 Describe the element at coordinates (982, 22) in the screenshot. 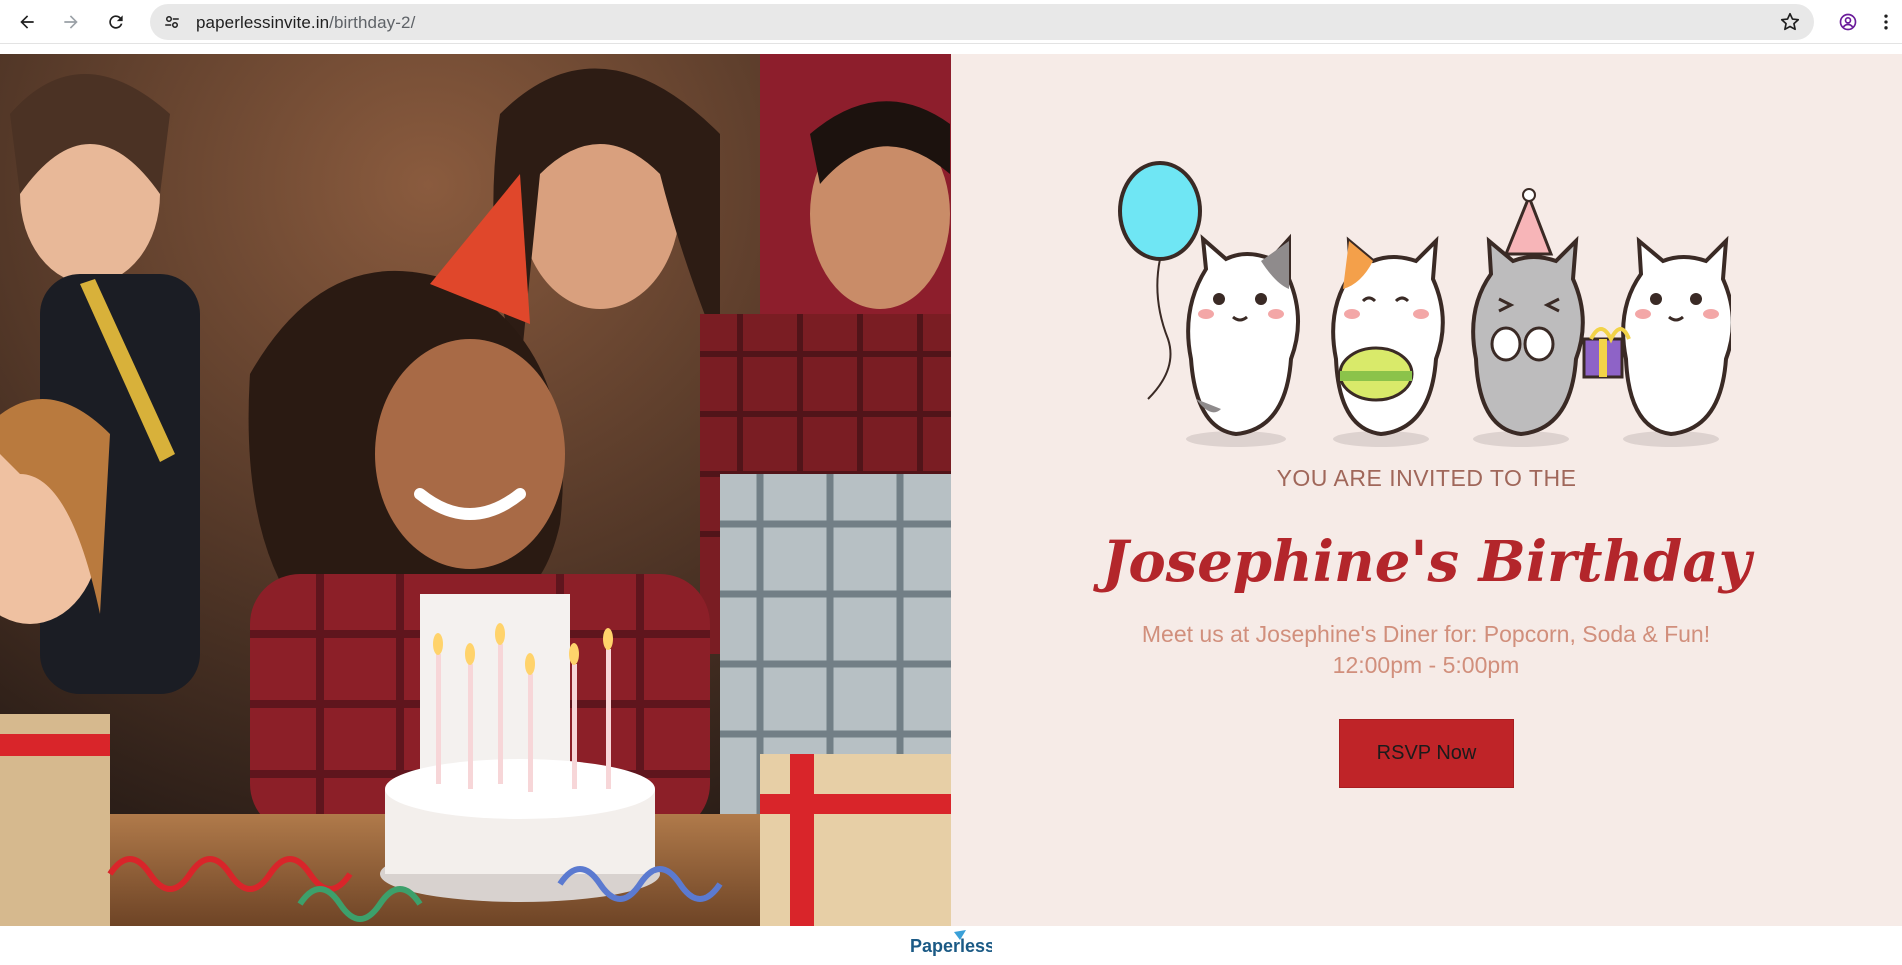

I see `address-bar: paperlessinvite.in/birthday-2/` at that location.